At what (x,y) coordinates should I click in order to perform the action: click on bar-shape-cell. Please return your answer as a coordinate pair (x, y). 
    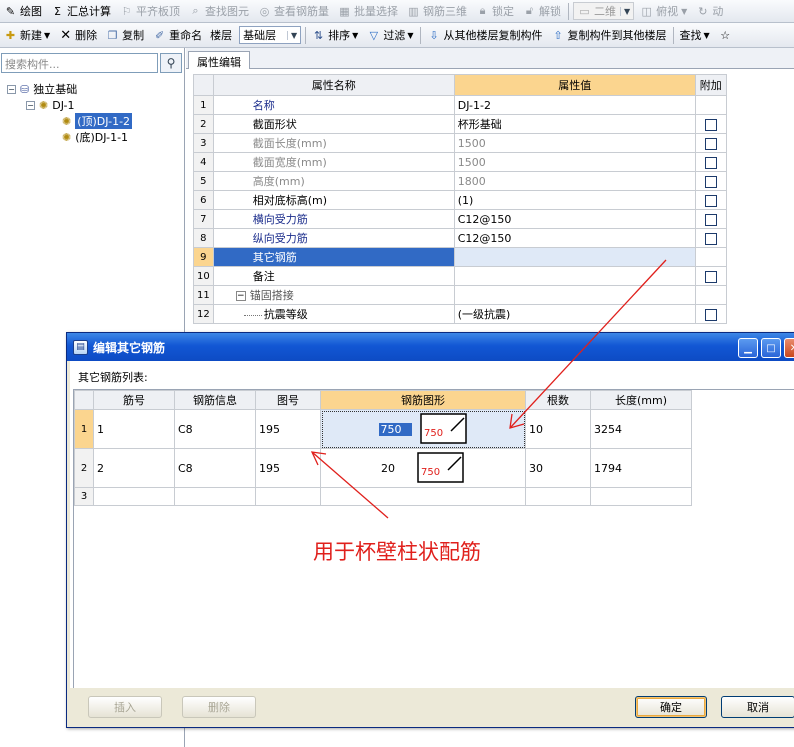
    Looking at the image, I should click on (423, 496).